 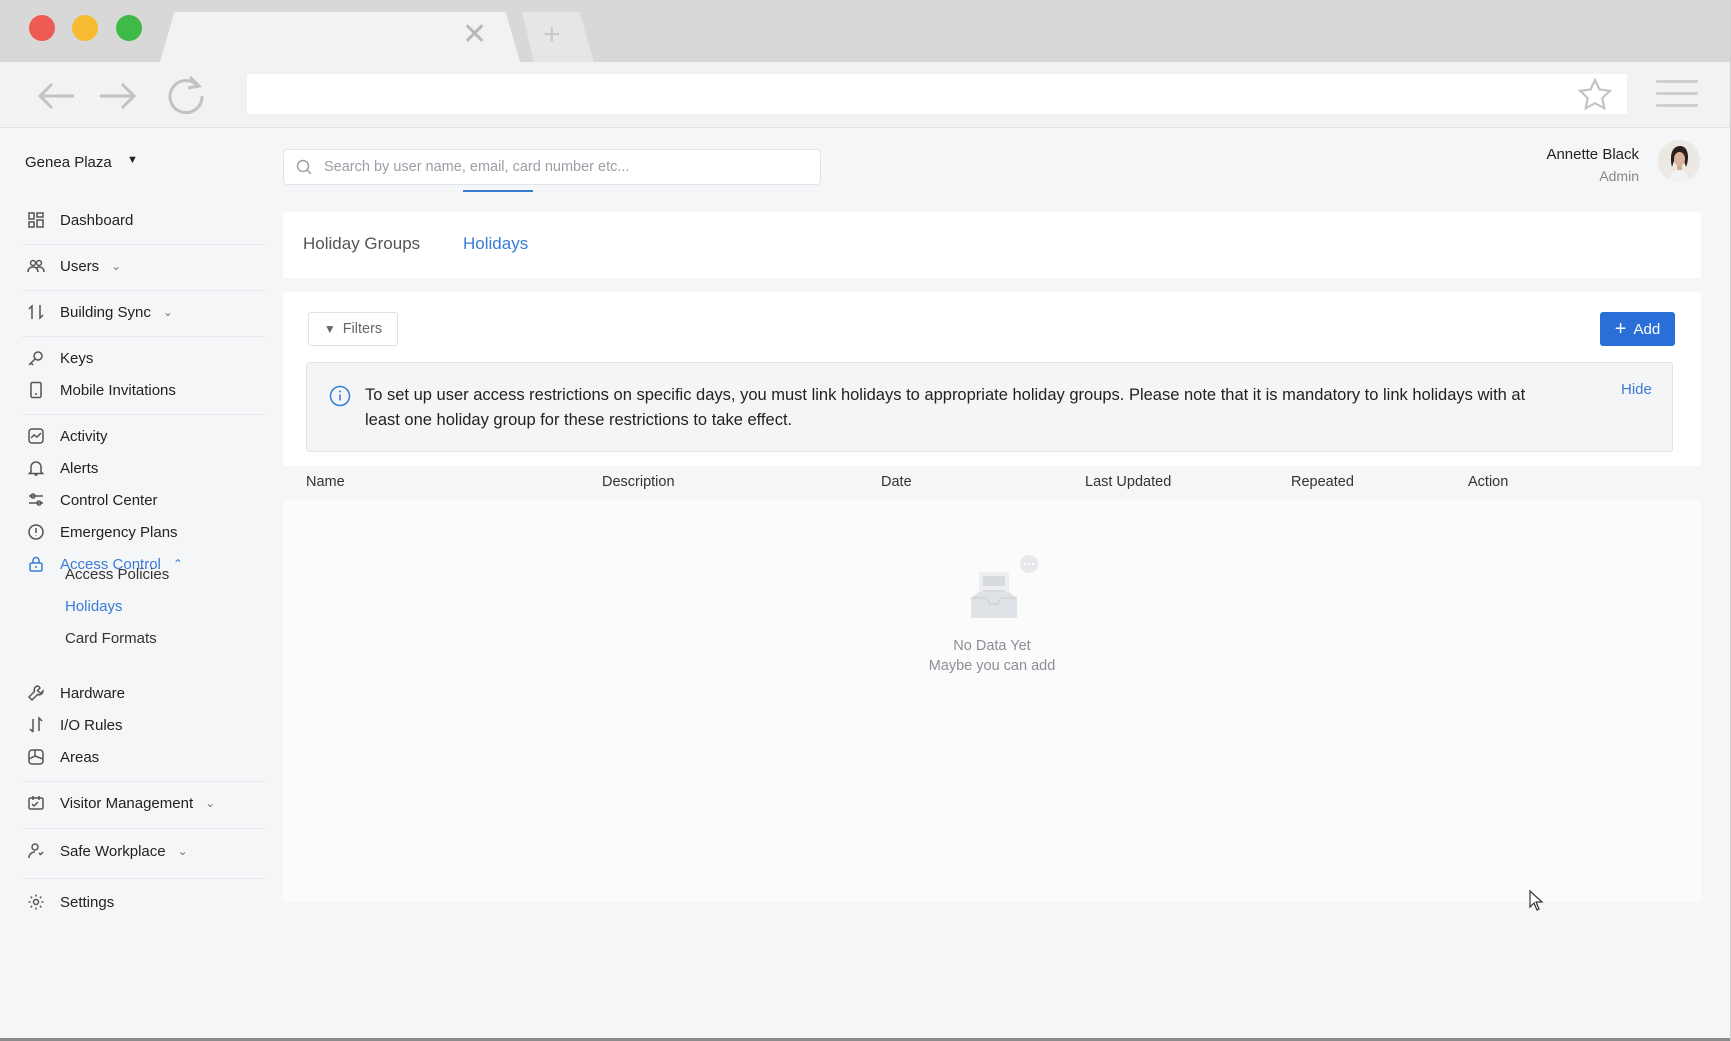 What do you see at coordinates (567, 167) in the screenshot?
I see `search-input` at bounding box center [567, 167].